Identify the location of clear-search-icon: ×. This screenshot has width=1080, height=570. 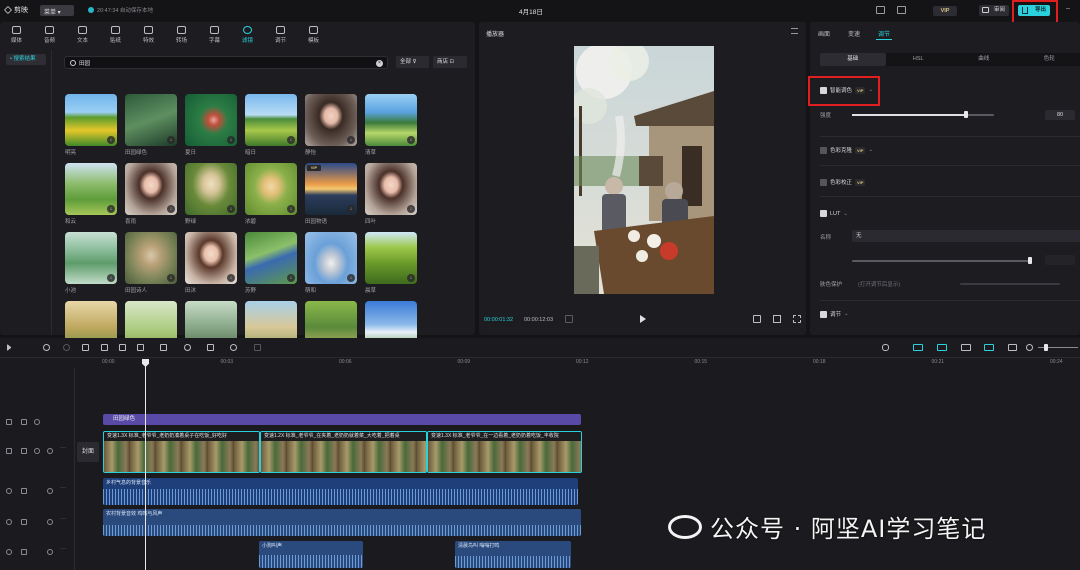
(379, 63).